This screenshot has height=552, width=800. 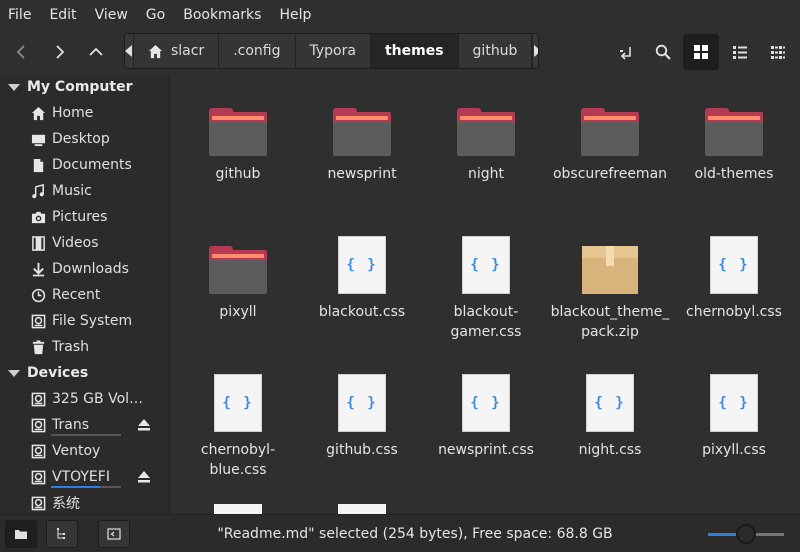 I want to click on folder-item: github, so click(x=238, y=139).